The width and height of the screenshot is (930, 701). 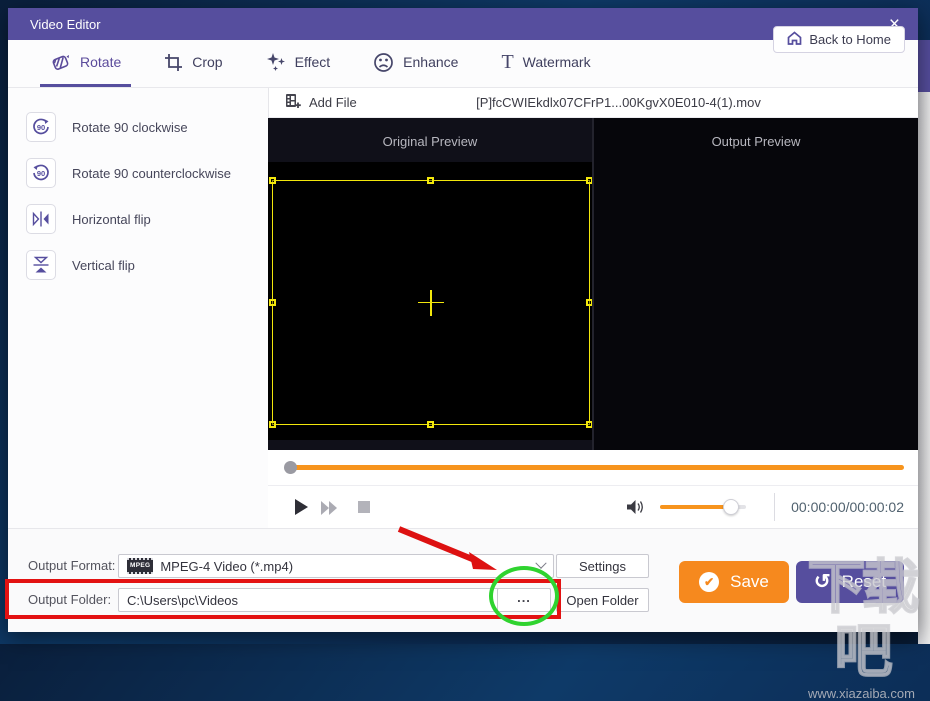 I want to click on sidebar-item-vertical-flip: Vertical flip, so click(x=80, y=265).